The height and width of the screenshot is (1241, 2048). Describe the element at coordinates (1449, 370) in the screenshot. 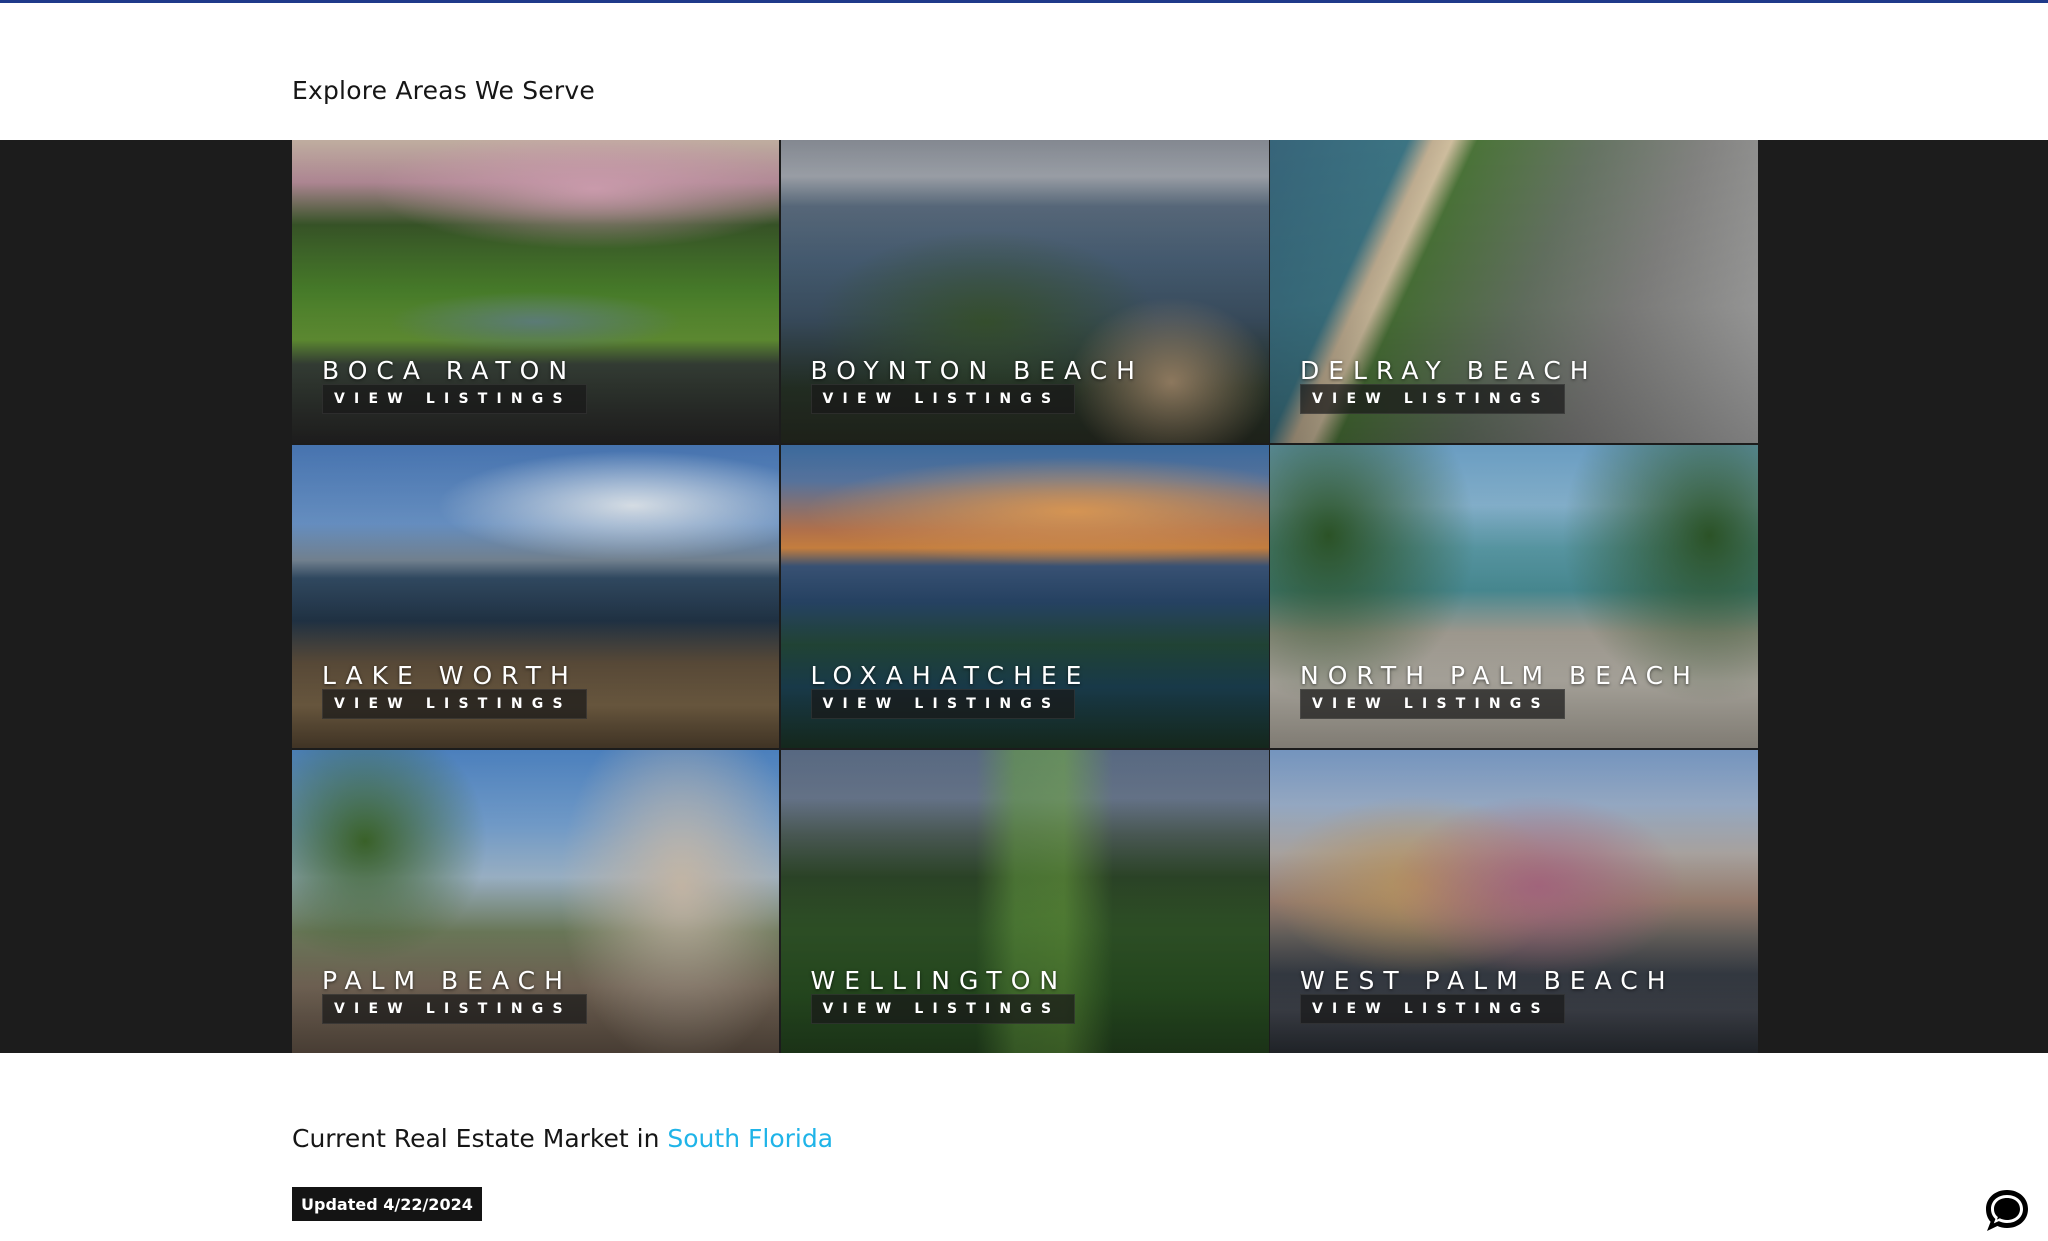

I see `area-name: DELRAY BEACH` at that location.